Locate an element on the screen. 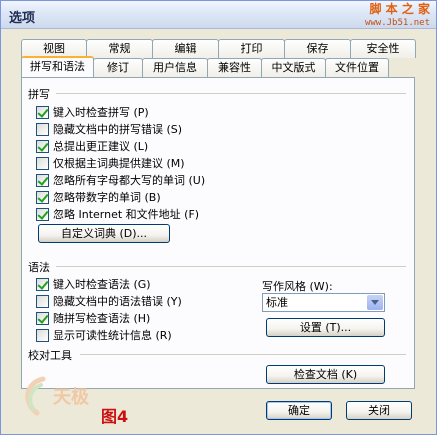 The height and width of the screenshot is (435, 437). grammar-option-hide-errors: 隐藏文档中的语法错误 (Y) is located at coordinates (109, 301).